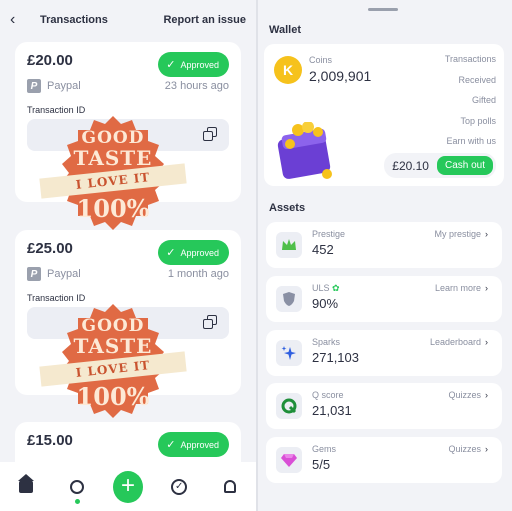  What do you see at coordinates (25, 483) in the screenshot?
I see `home-icon` at bounding box center [25, 483].